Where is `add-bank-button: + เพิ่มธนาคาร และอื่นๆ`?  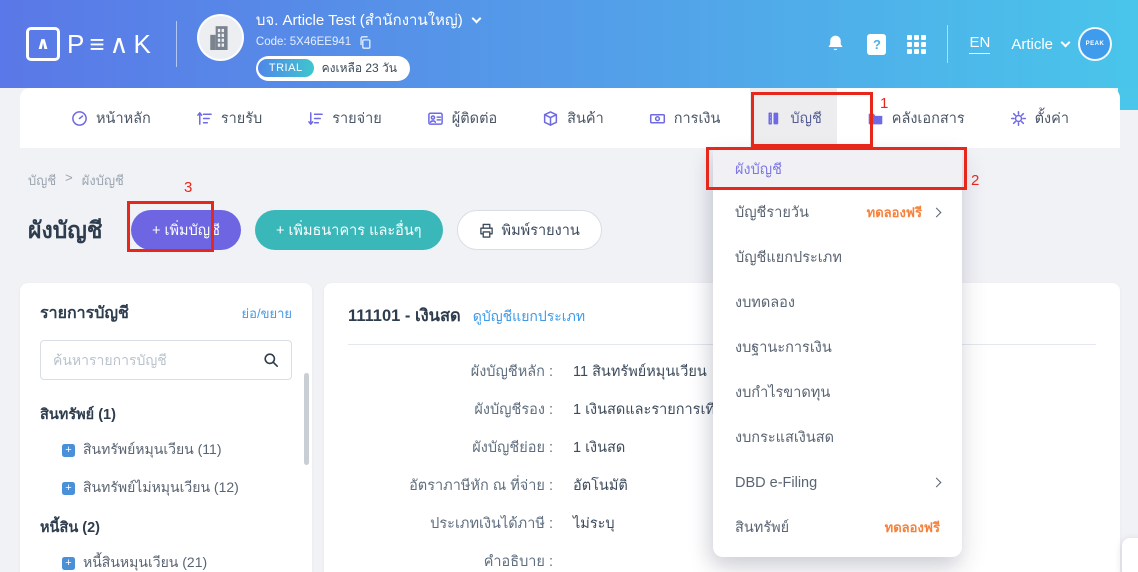 add-bank-button: + เพิ่มธนาคาร และอื่นๆ is located at coordinates (348, 230).